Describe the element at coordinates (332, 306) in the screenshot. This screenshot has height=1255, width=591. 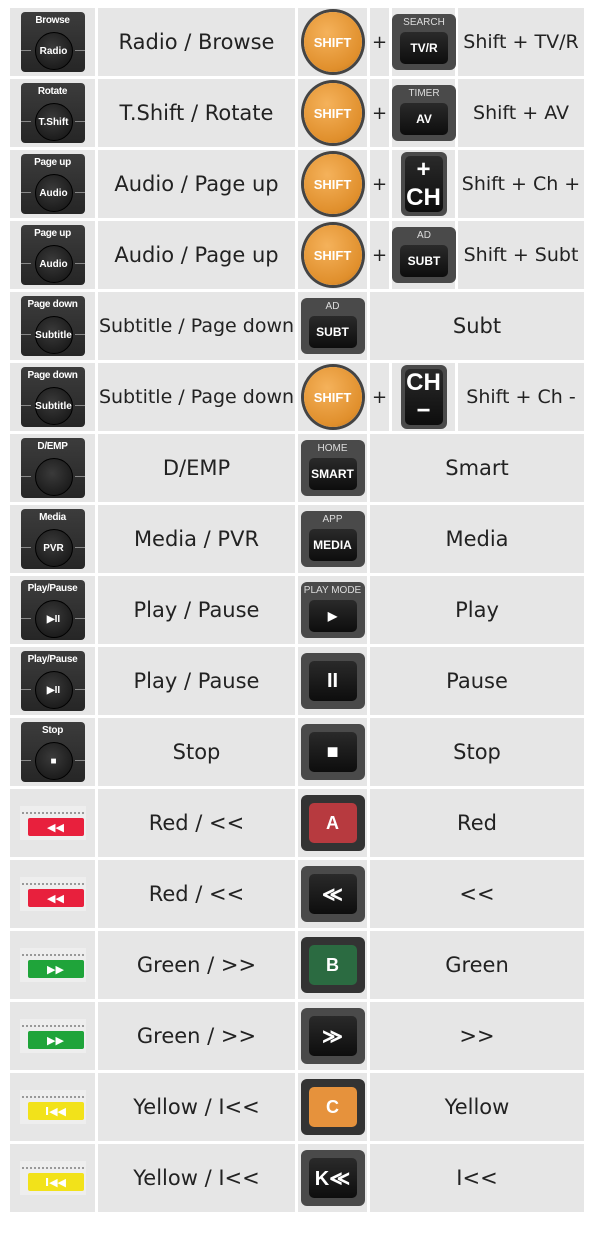
I see `new-button-top-label: AD` at that location.